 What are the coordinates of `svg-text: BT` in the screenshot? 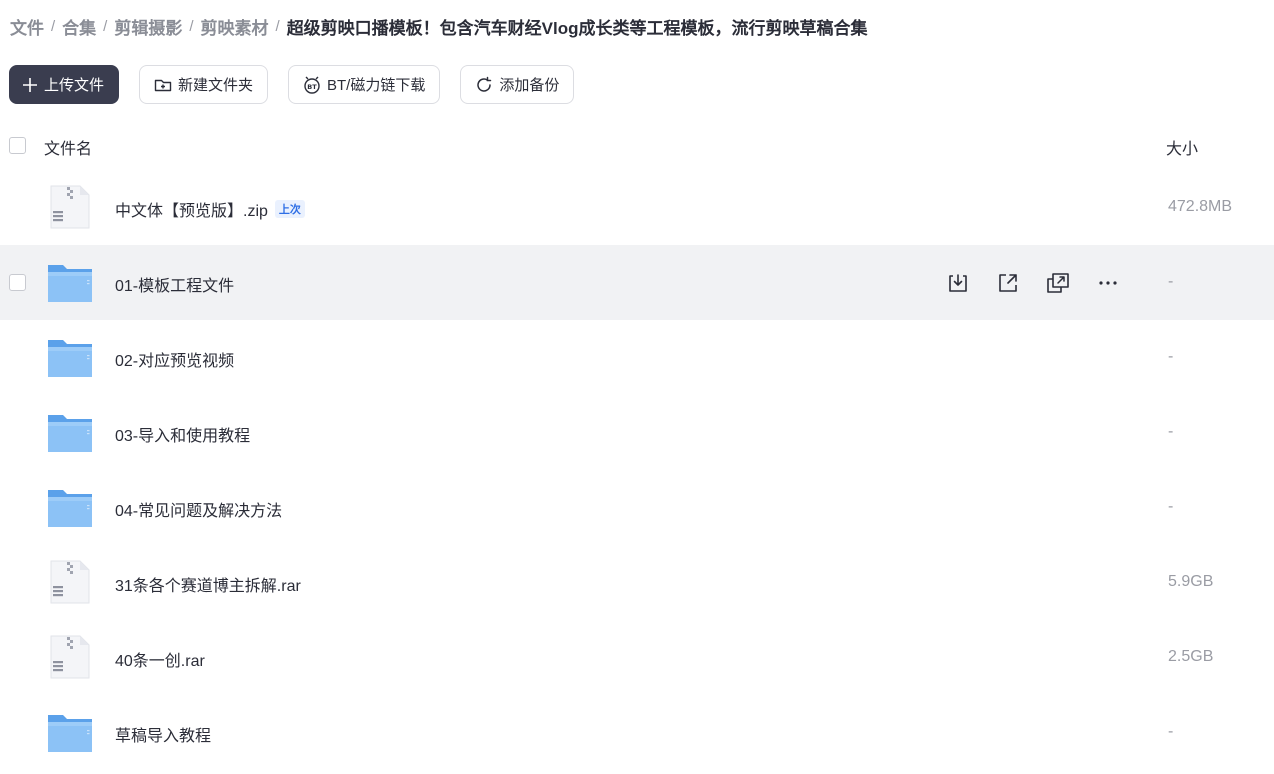 It's located at (312, 87).